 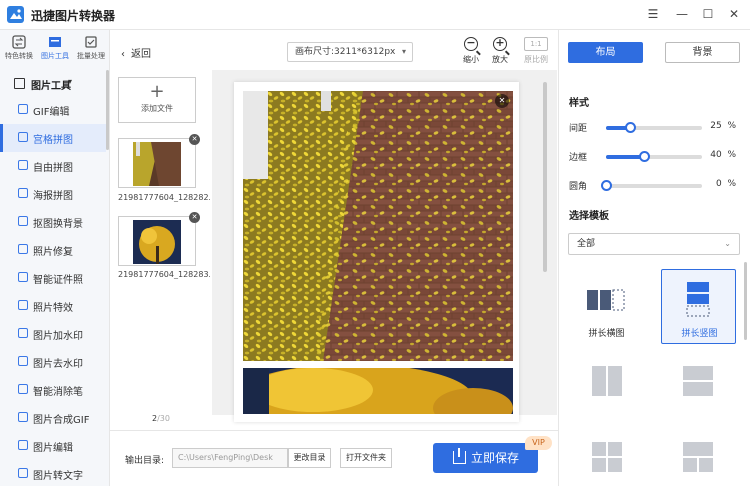 I want to click on change-dir-button: 更改目录, so click(x=309, y=458).